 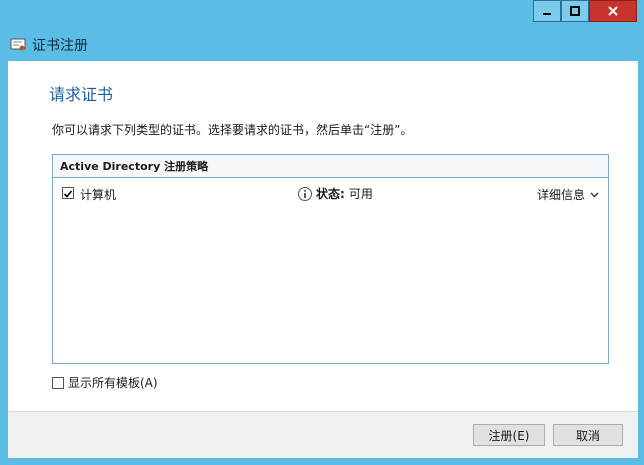 I want to click on window-title: 证书注册, so click(x=60, y=46).